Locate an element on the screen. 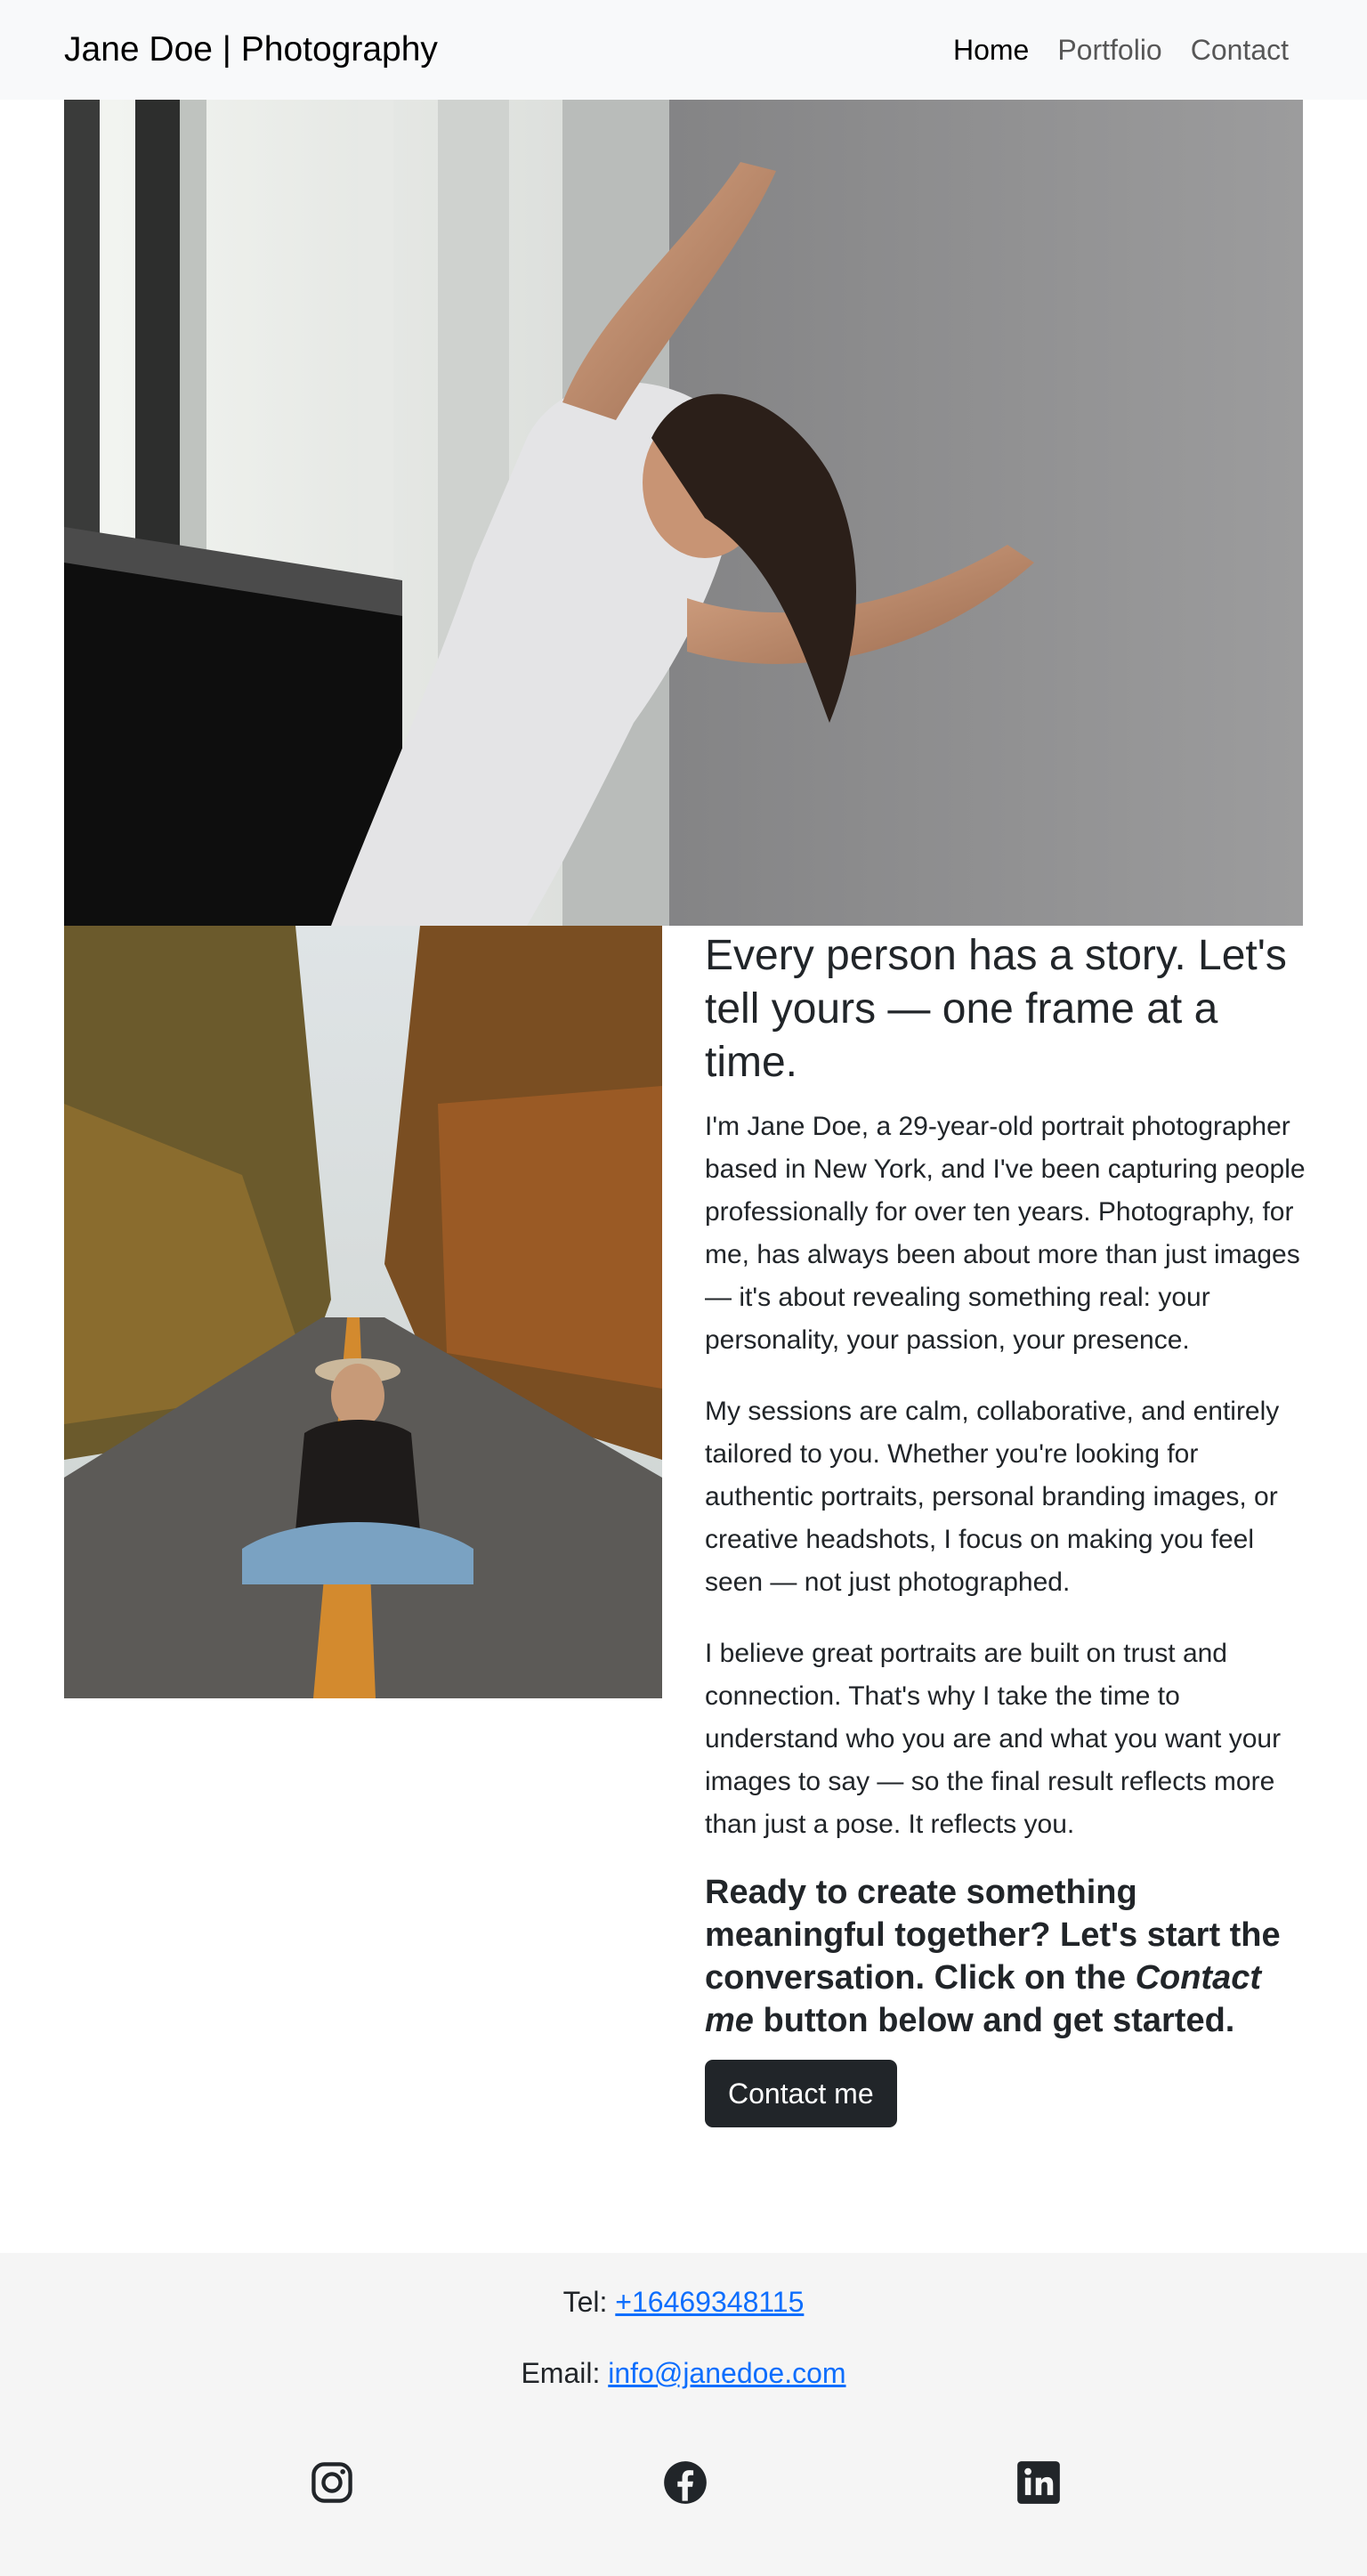 The height and width of the screenshot is (2576, 1367). footer-tel: Tel: +16469348115 is located at coordinates (683, 2303).